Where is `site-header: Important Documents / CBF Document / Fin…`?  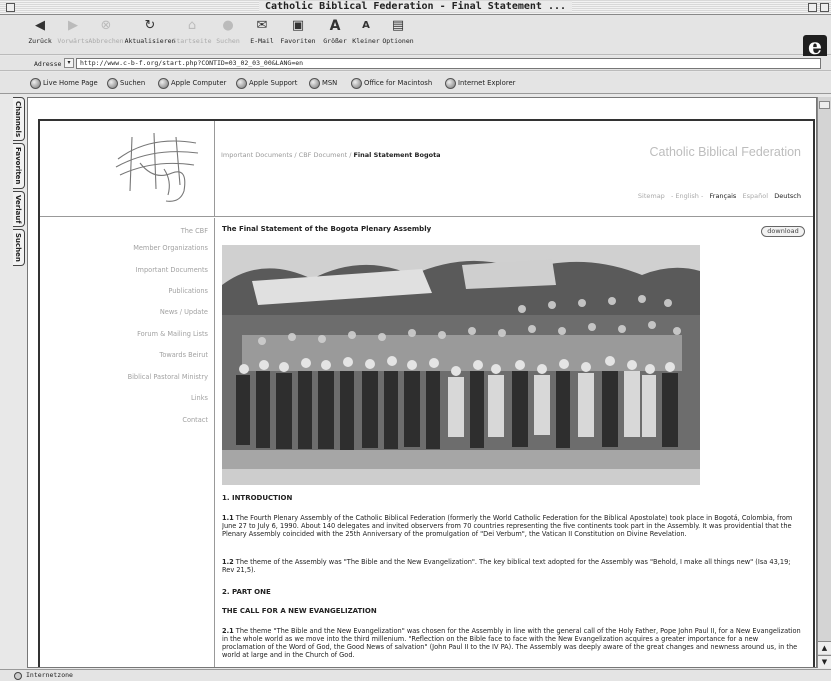 site-header: Important Documents / CBF Document / Fin… is located at coordinates (426, 169).